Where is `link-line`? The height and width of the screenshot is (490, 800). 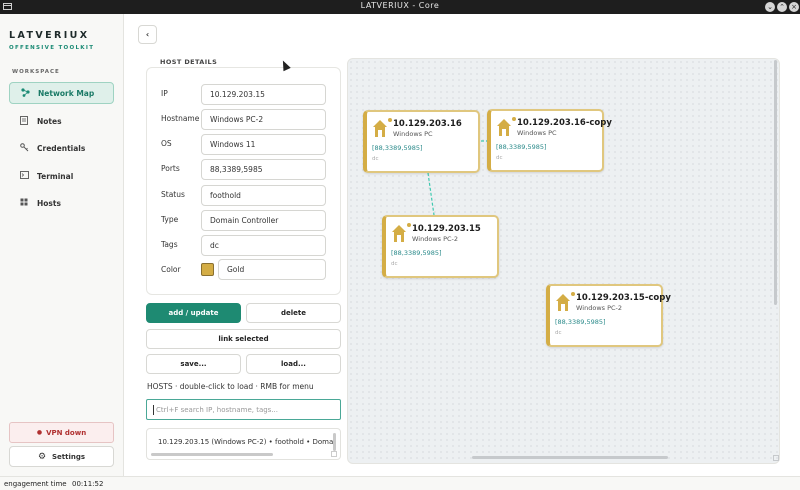 link-line is located at coordinates (431, 194).